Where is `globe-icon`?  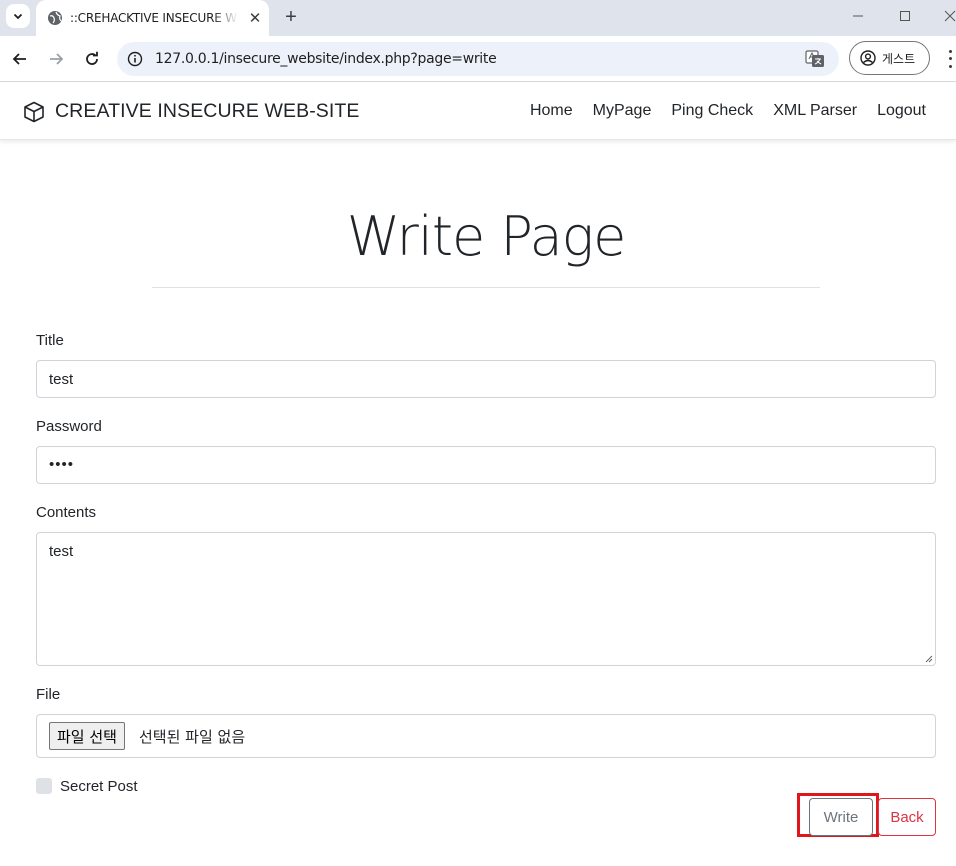 globe-icon is located at coordinates (55, 18).